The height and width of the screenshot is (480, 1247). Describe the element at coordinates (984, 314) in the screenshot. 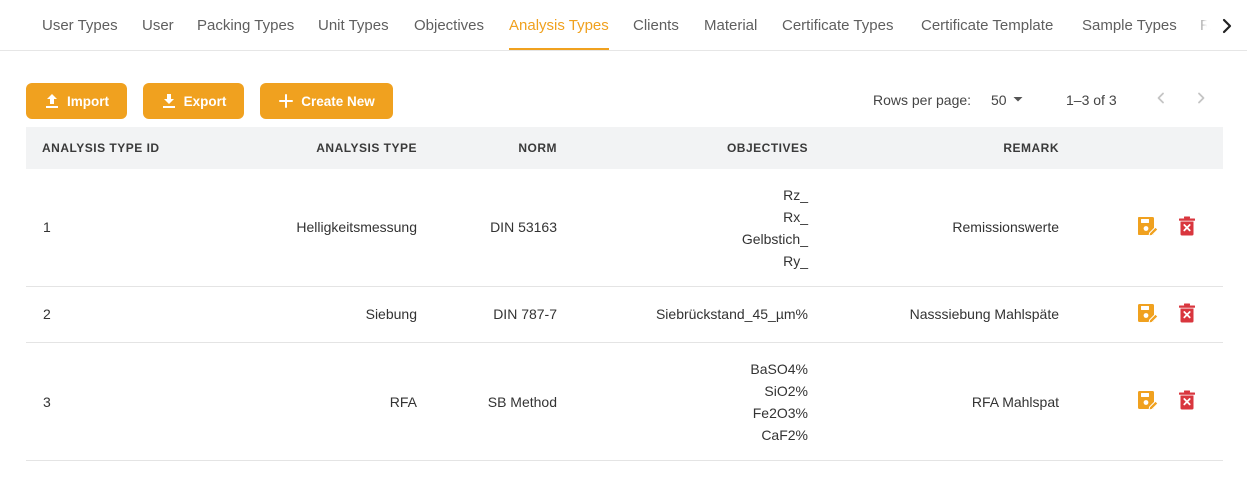

I see `cell-remark: Nasssiebung Mahlspäte` at that location.